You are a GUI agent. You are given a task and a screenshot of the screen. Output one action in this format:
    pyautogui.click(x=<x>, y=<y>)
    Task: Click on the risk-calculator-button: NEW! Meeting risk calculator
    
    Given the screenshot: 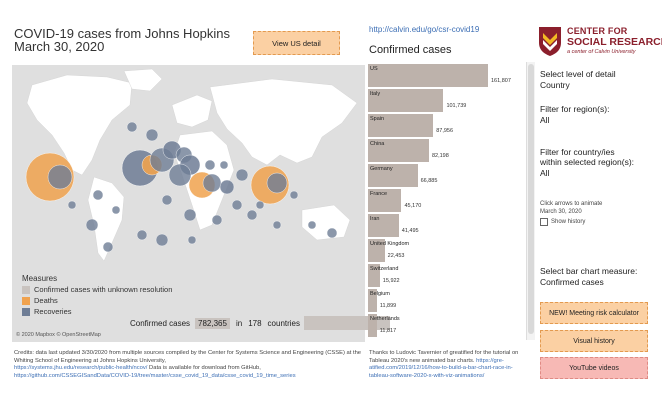 What is the action you would take?
    pyautogui.click(x=594, y=313)
    